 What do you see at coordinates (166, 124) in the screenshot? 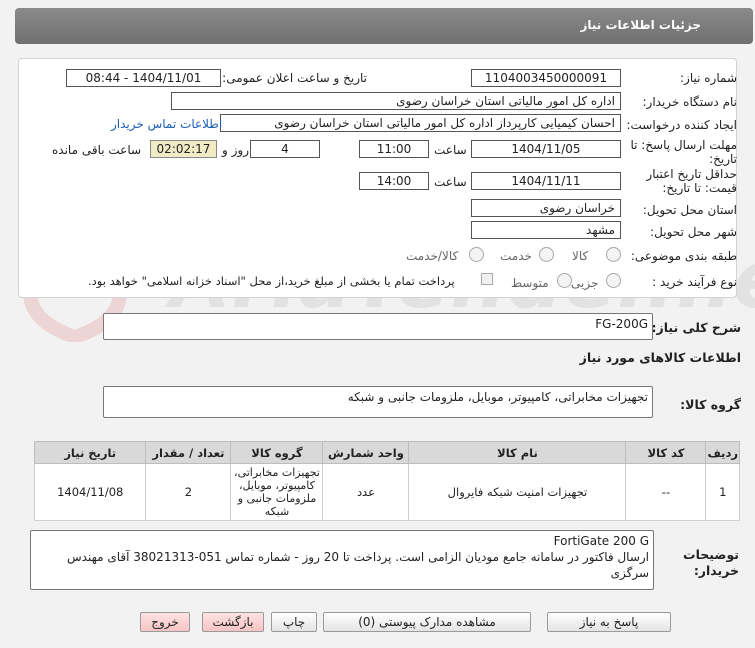
I see `buyer-contact-link: اطلاعات تماس خریدار` at bounding box center [166, 124].